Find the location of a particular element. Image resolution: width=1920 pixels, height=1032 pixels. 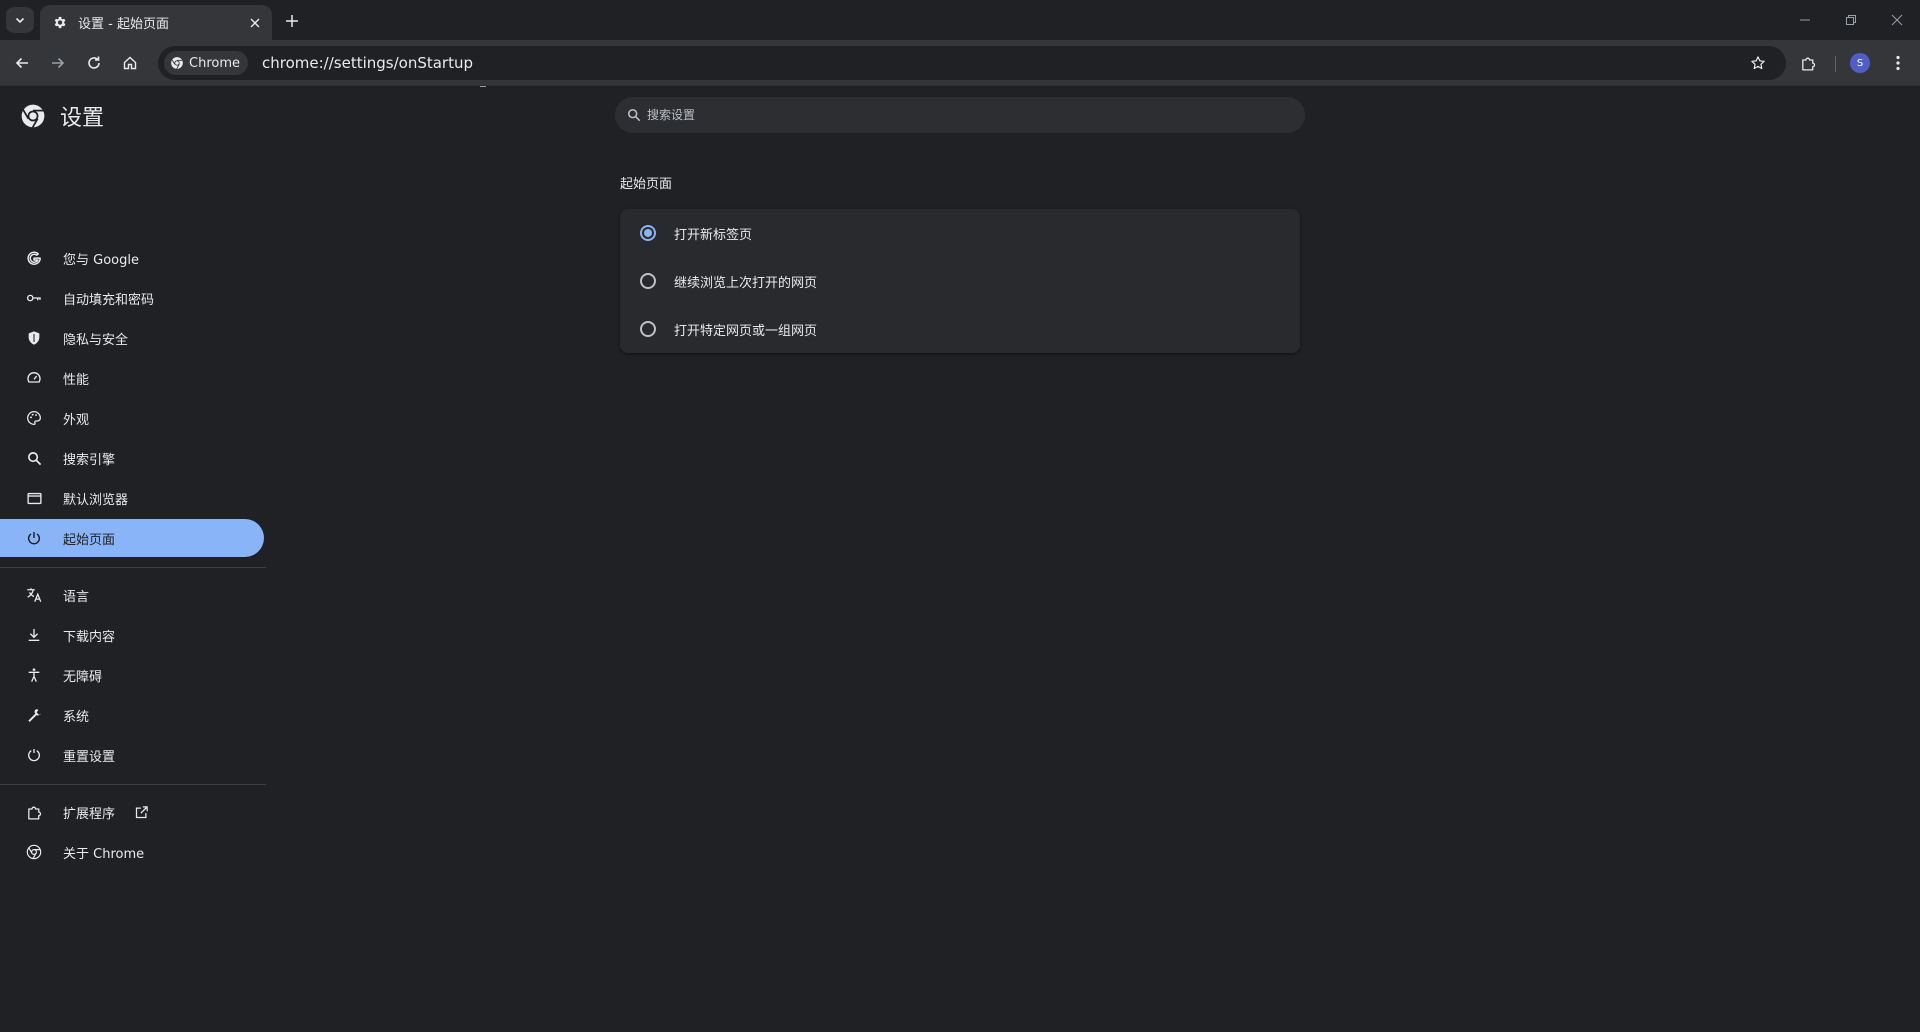

arrow-right-icon is located at coordinates (58, 63).